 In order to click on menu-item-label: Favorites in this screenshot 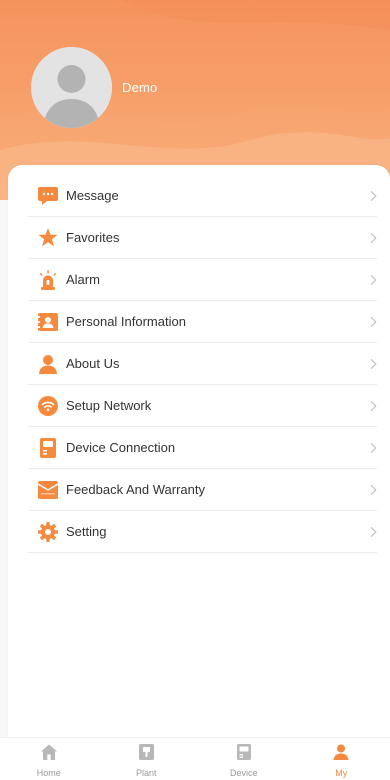, I will do `click(93, 237)`.